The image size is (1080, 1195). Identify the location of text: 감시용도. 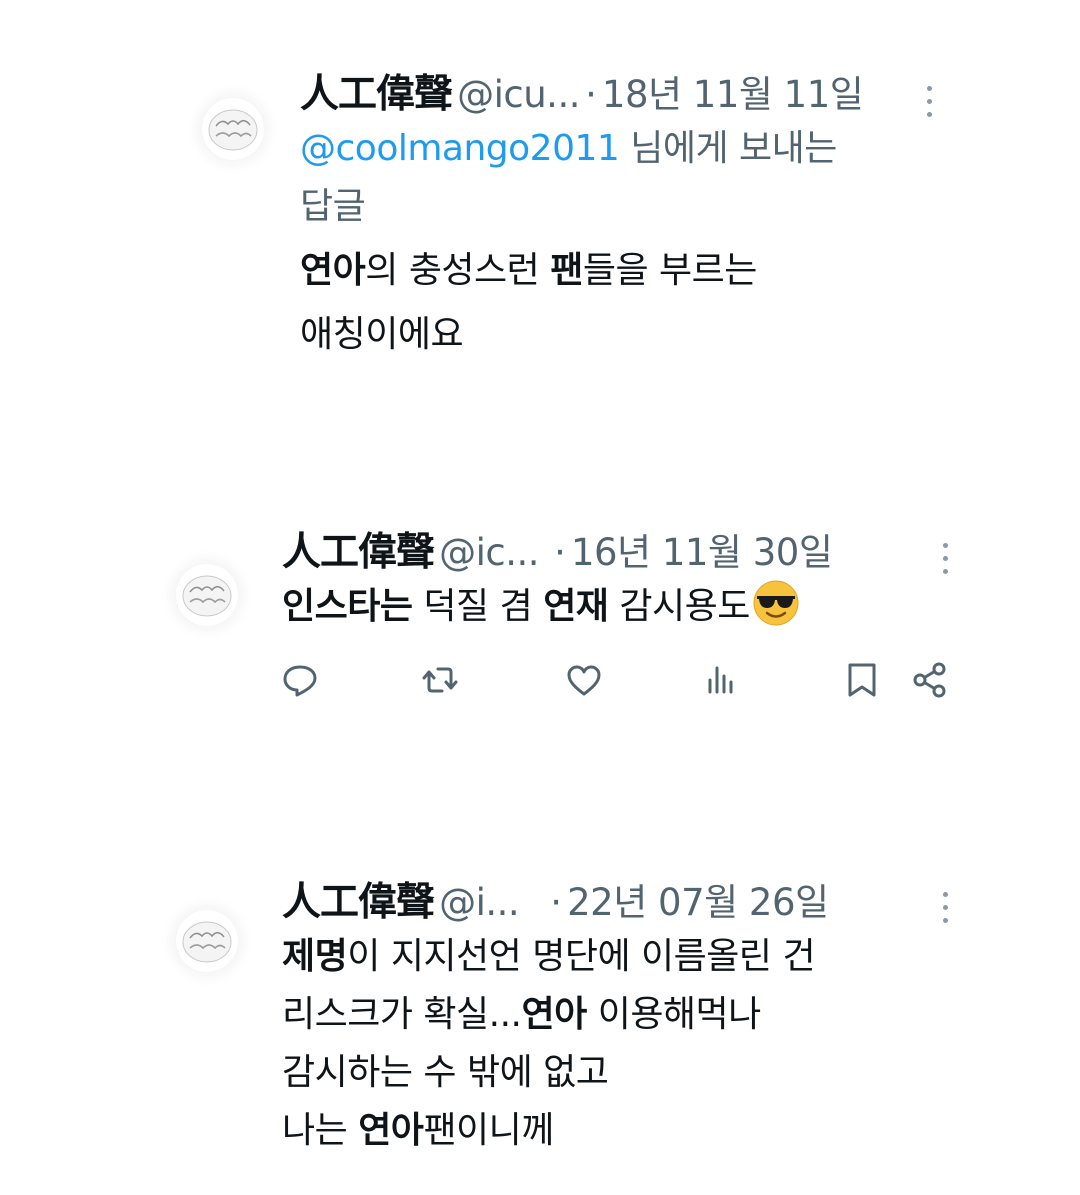
(679, 606).